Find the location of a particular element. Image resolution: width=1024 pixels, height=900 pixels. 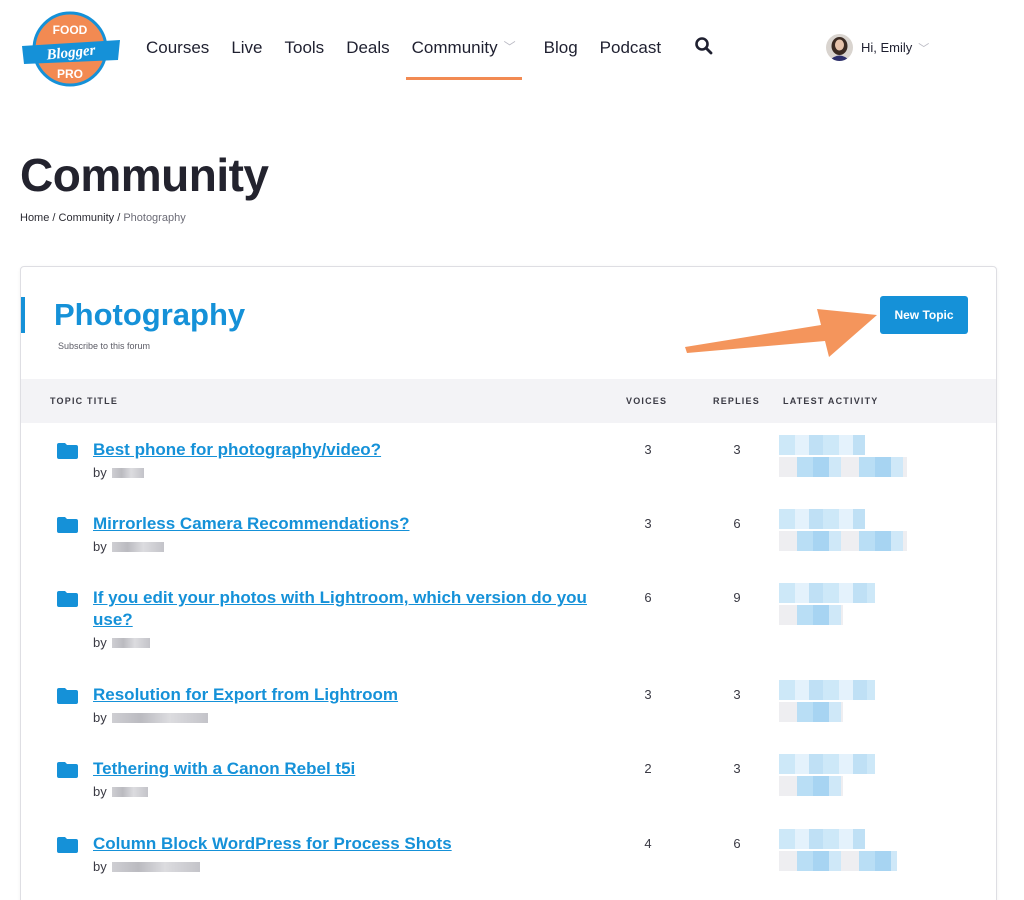

user-greeting: Hi, Emily is located at coordinates (887, 47).